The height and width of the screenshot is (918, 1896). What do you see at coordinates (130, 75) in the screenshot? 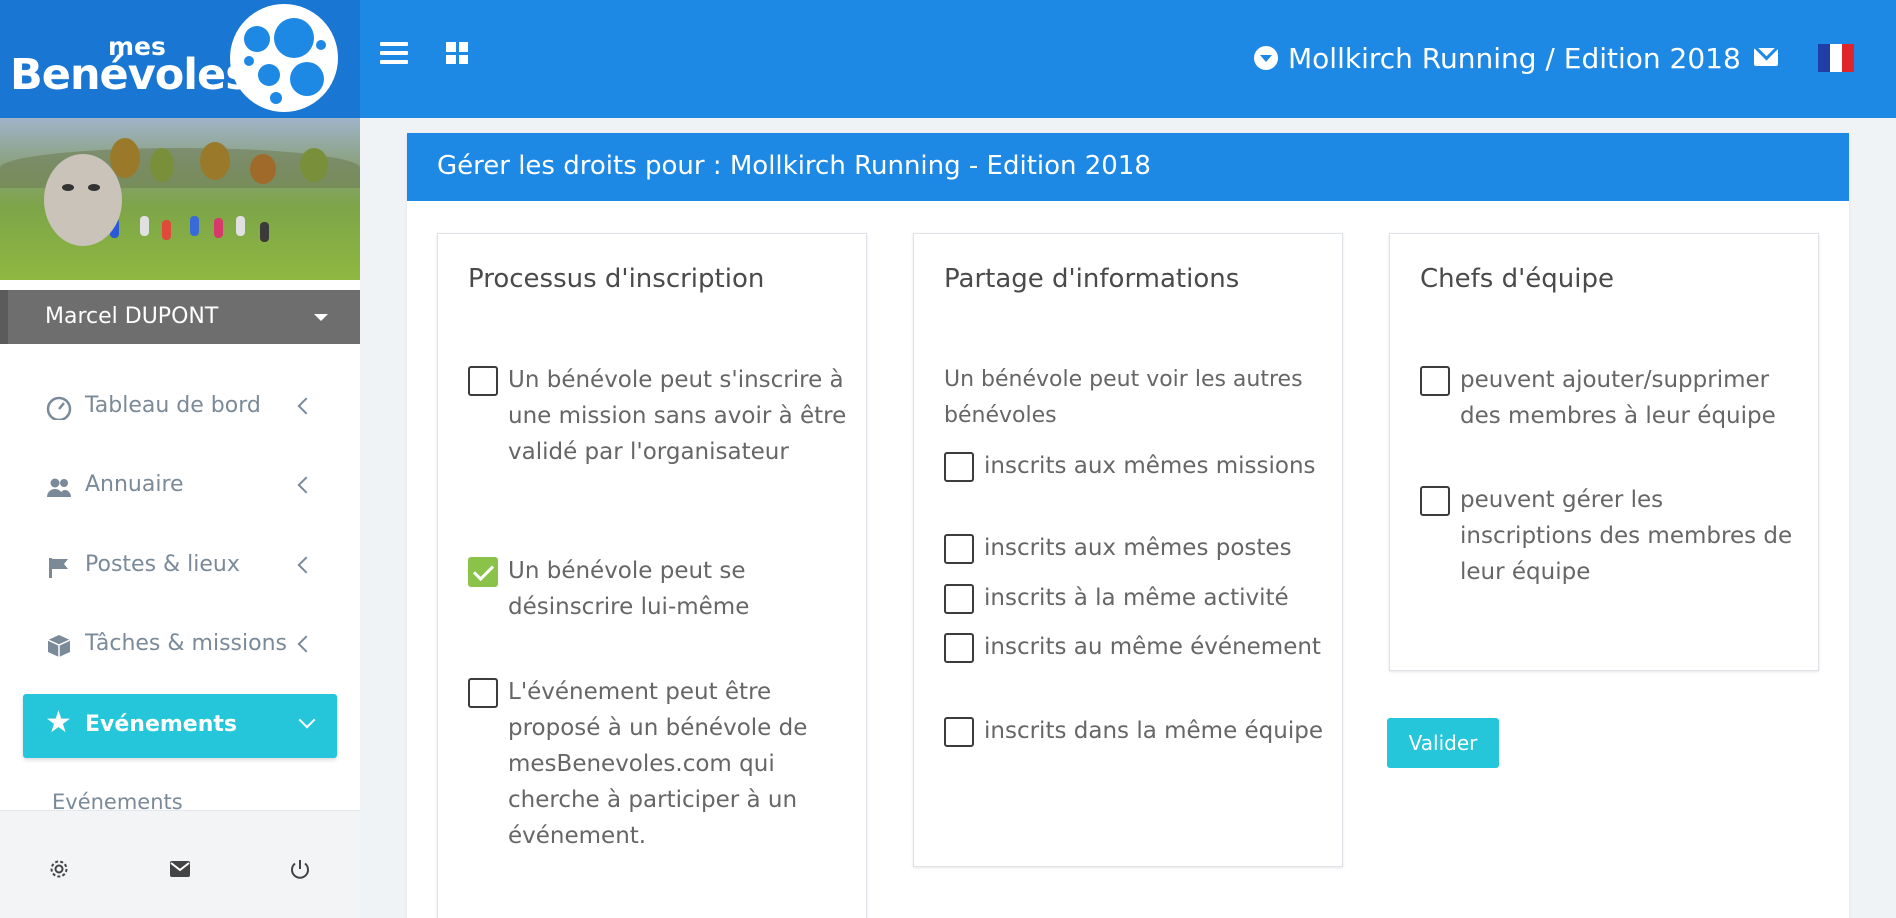
I see `brand-name: Benévoles` at bounding box center [130, 75].